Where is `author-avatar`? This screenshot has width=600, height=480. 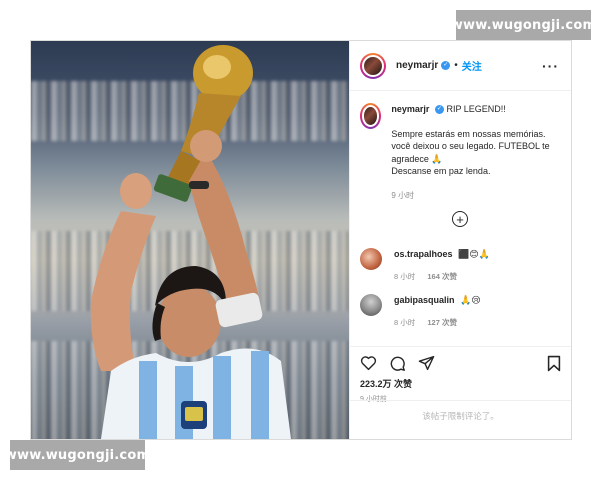 author-avatar is located at coordinates (373, 65).